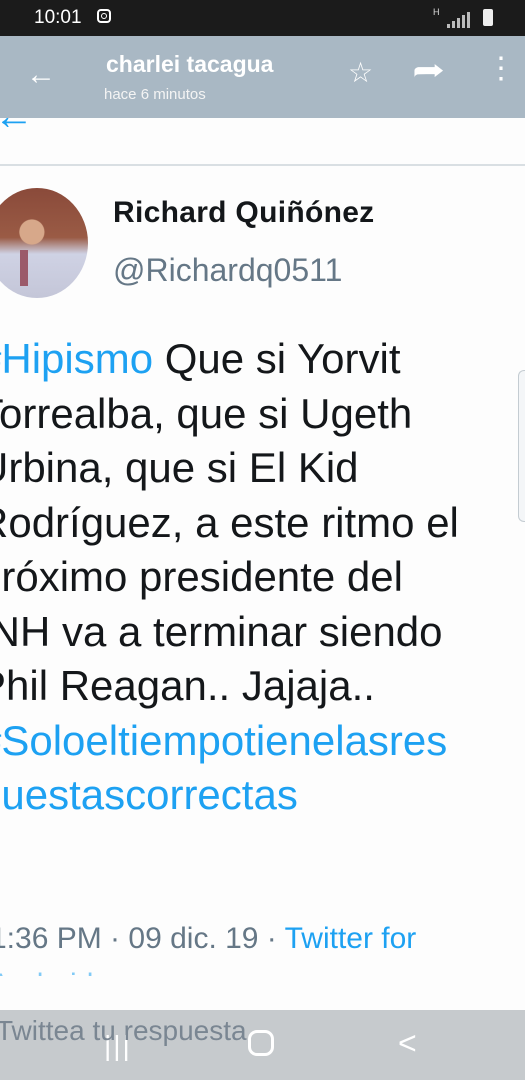 The width and height of the screenshot is (525, 1080). I want to click on home-icon, so click(261, 1043).